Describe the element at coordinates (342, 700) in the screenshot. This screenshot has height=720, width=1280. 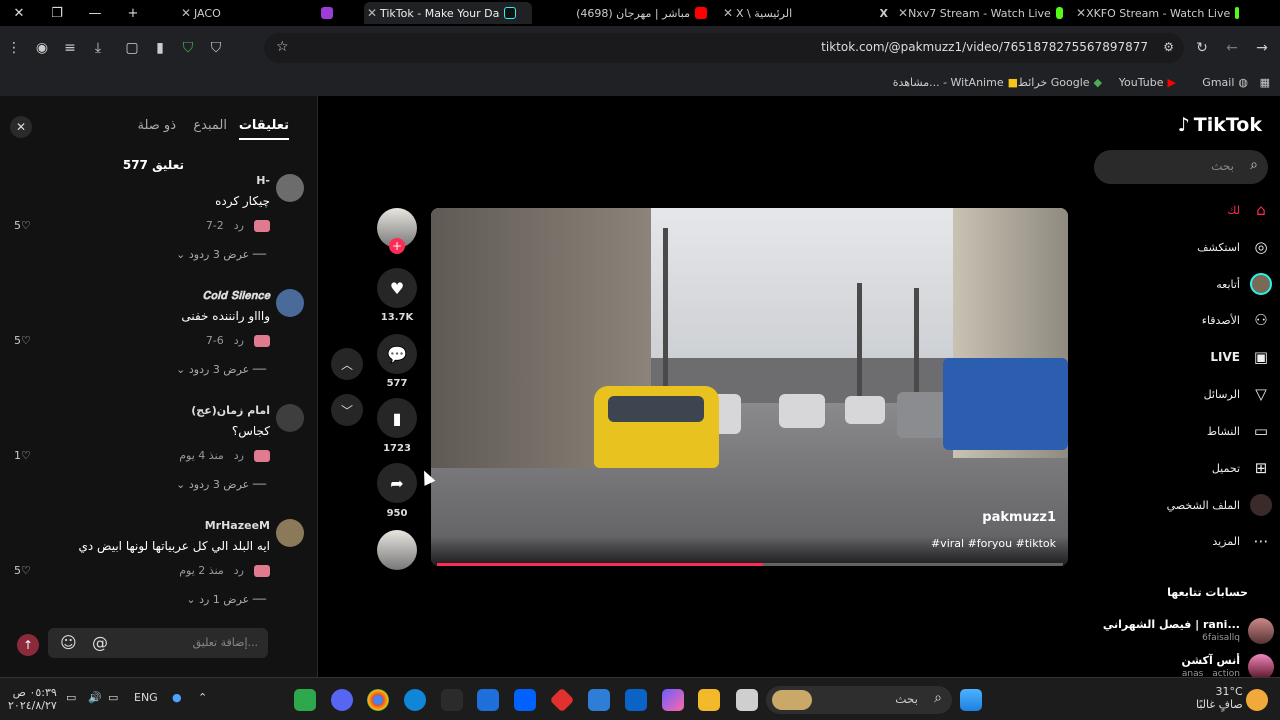
I see `discord-icon` at that location.